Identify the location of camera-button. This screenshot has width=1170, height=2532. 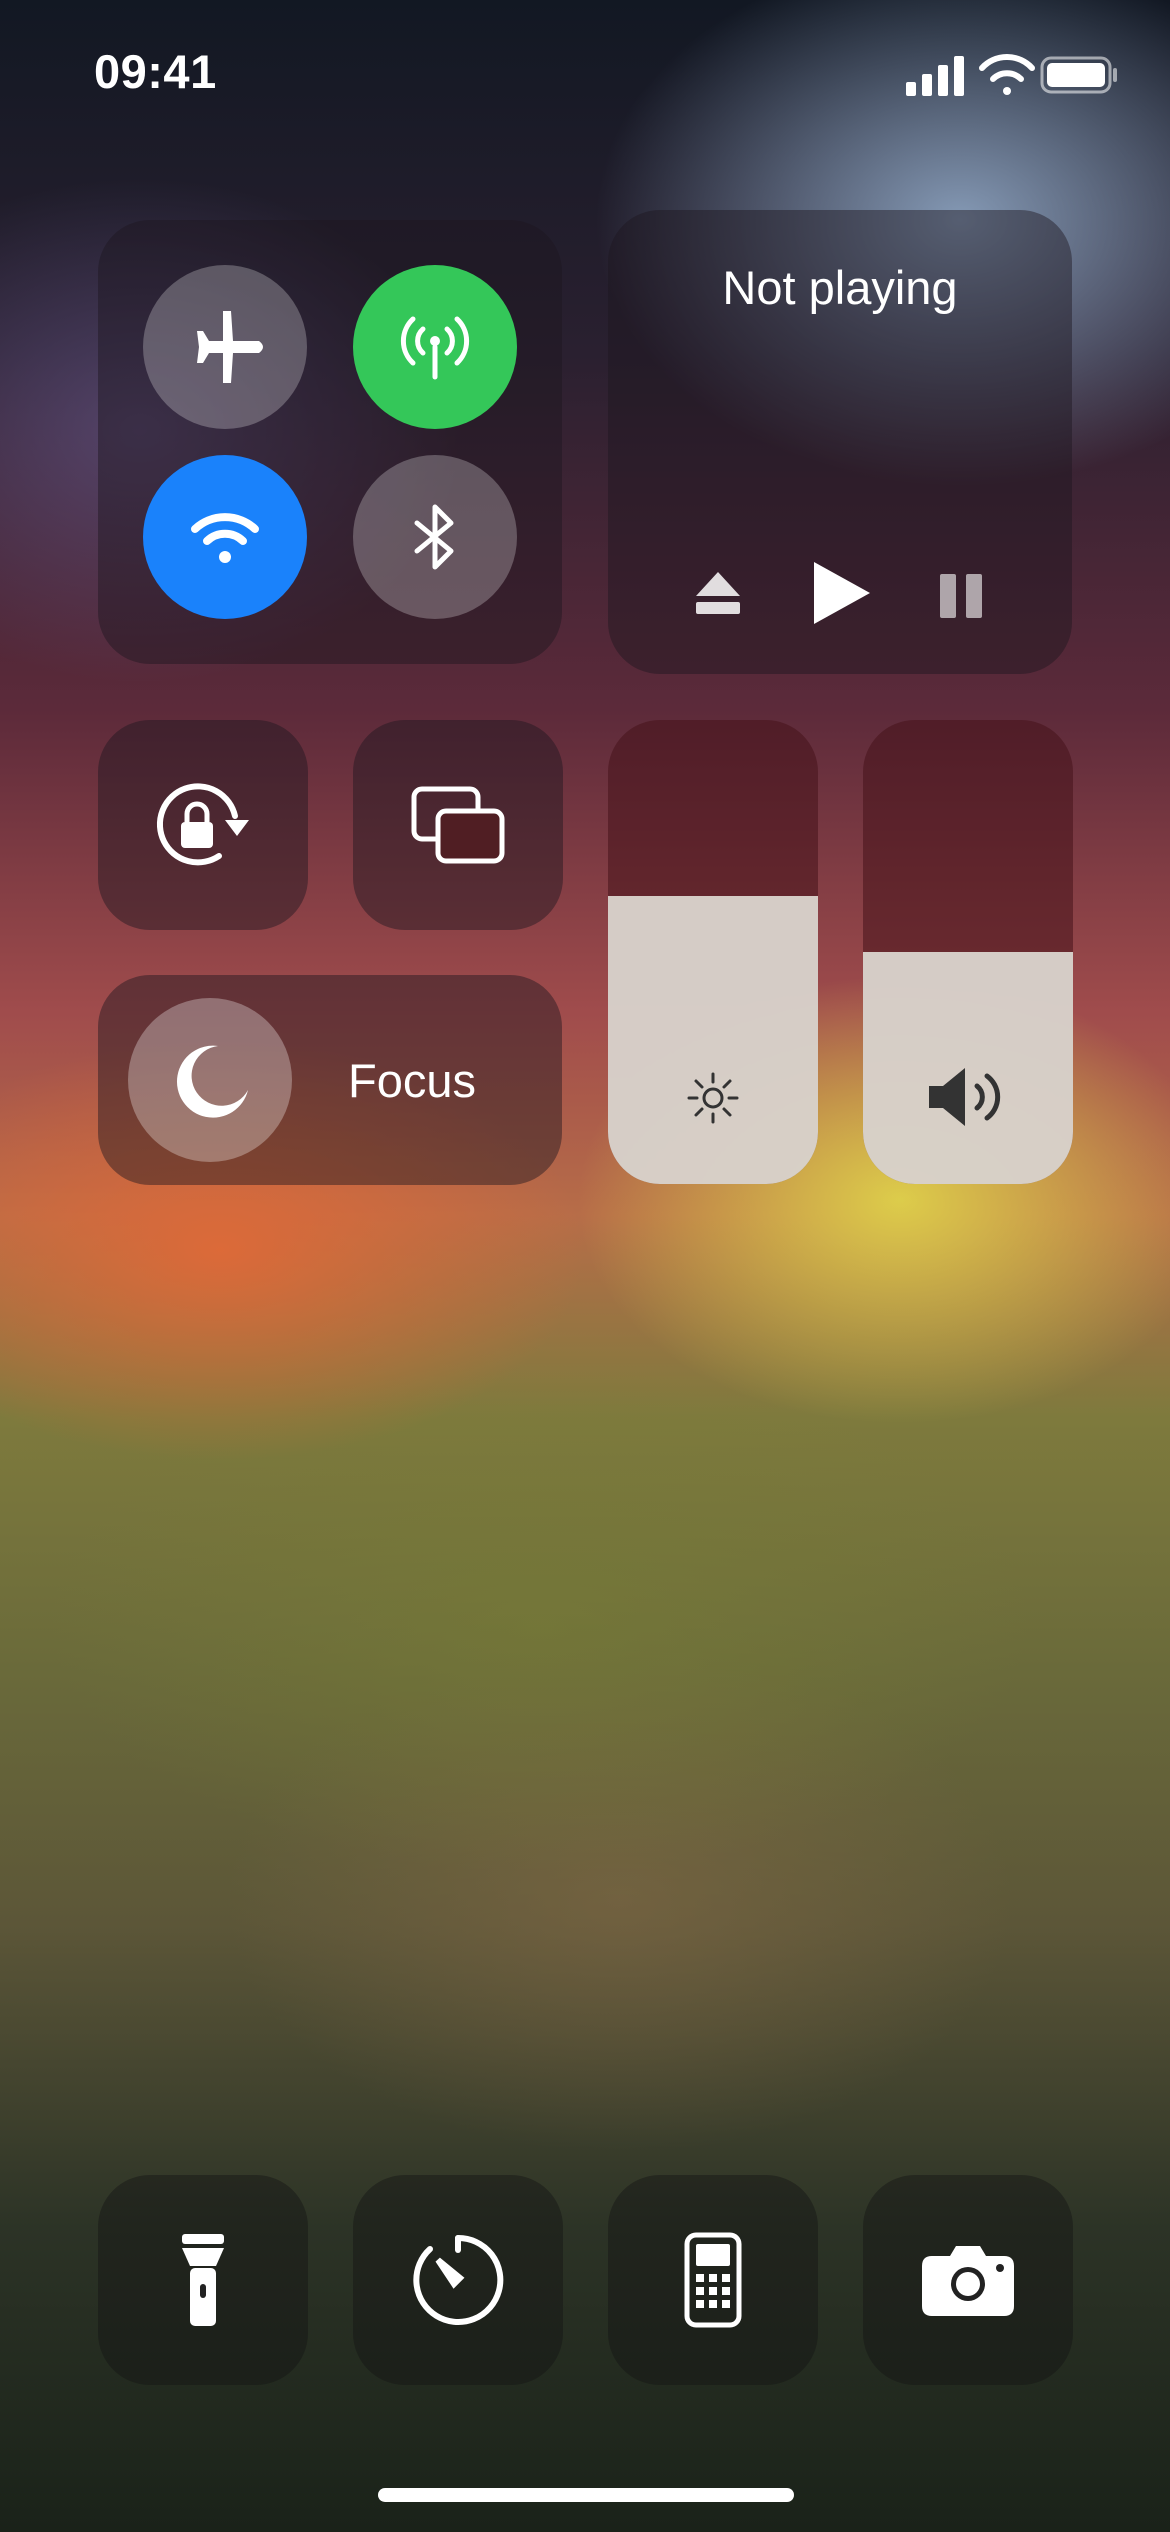
(968, 2280).